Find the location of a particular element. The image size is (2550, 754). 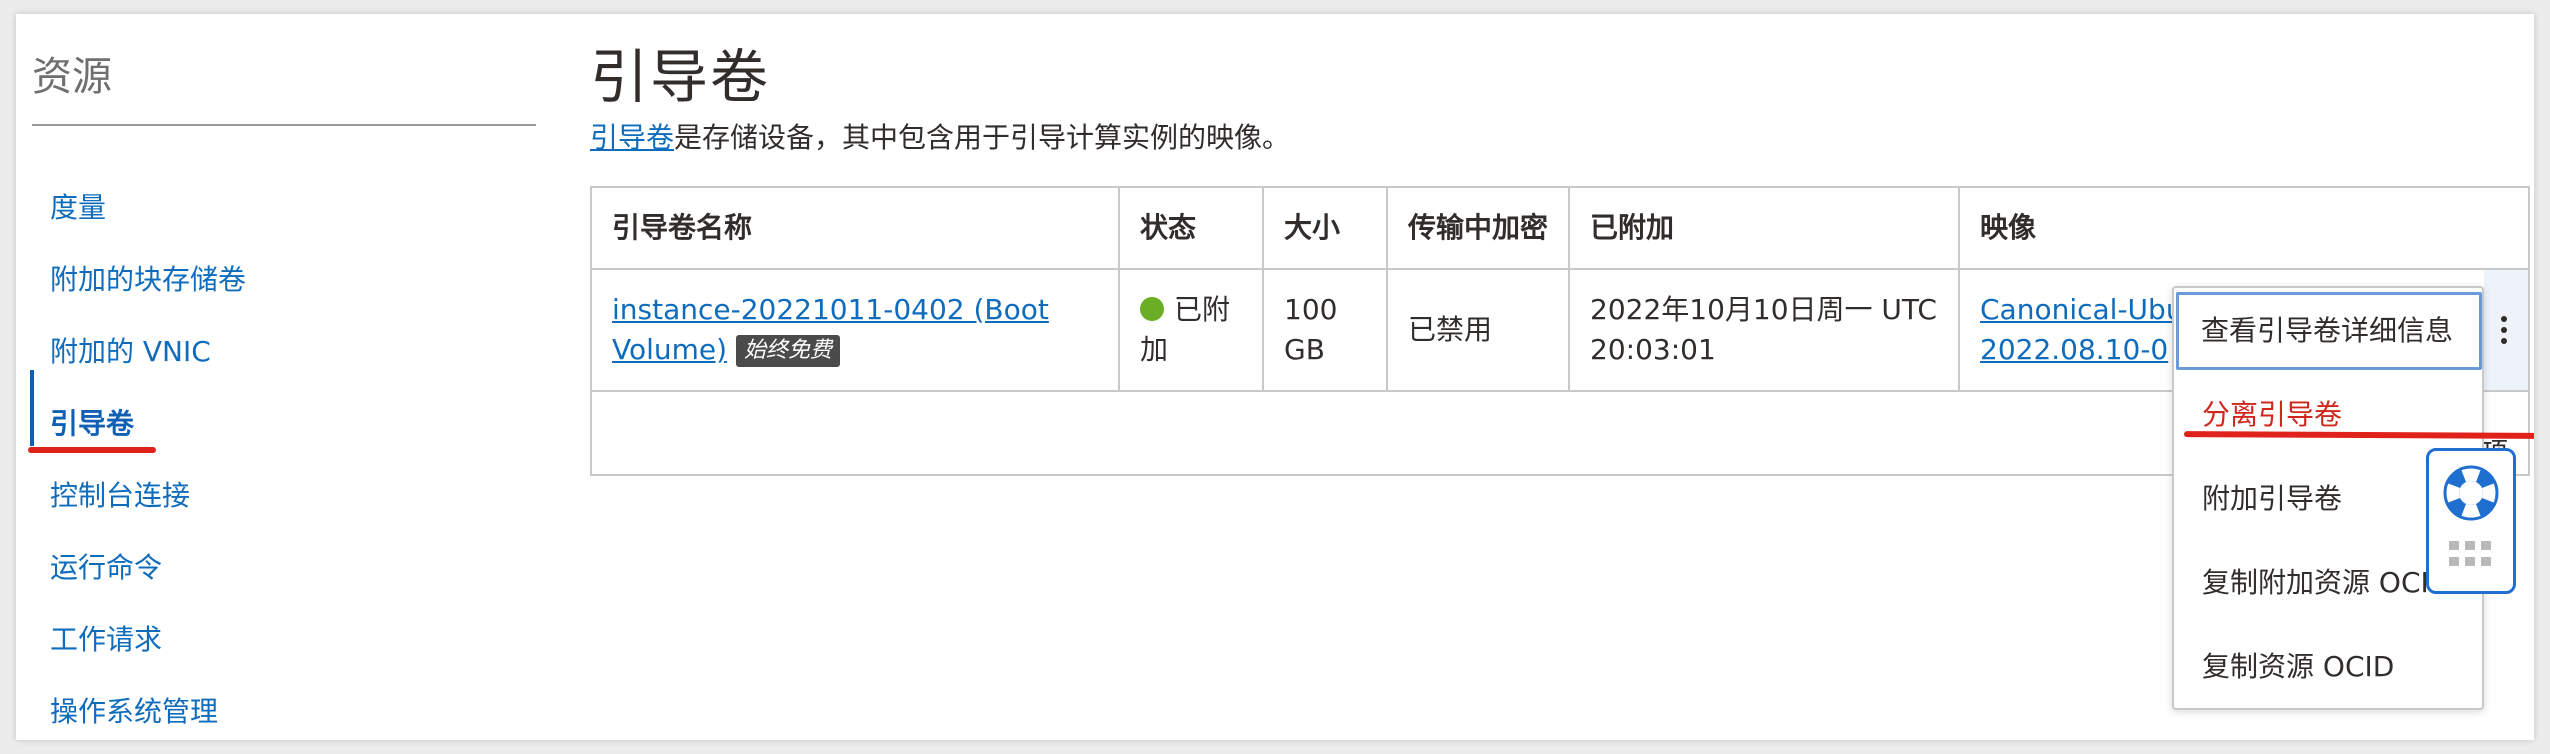

boot-volume-name-link: instance-20221011-0402 (Boot is located at coordinates (830, 309).